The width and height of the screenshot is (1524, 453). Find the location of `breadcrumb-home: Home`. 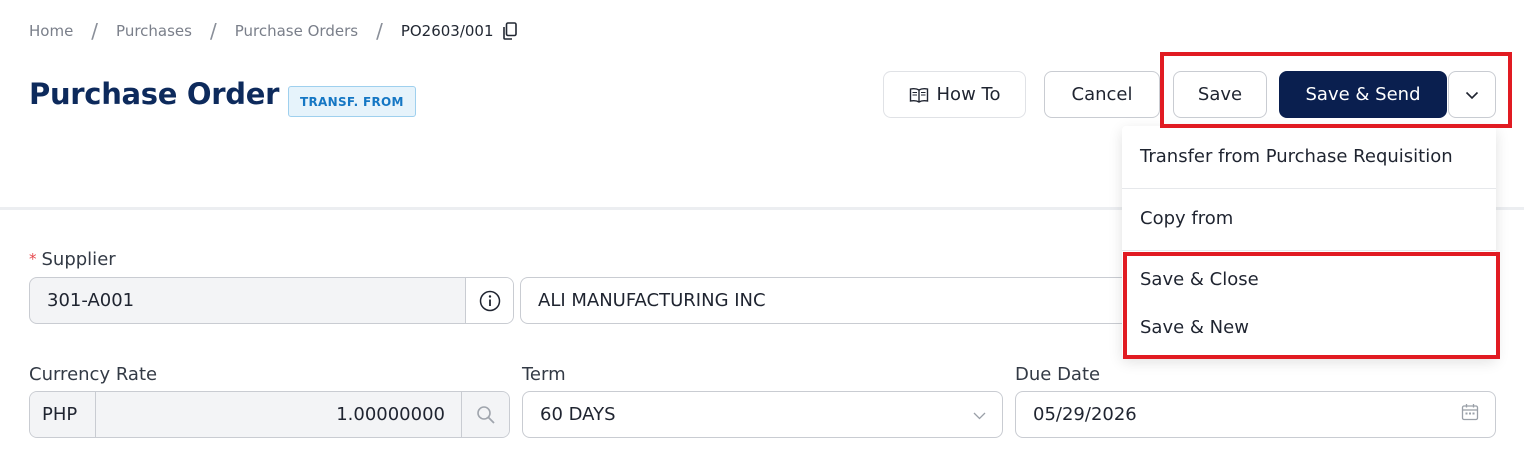

breadcrumb-home: Home is located at coordinates (51, 31).